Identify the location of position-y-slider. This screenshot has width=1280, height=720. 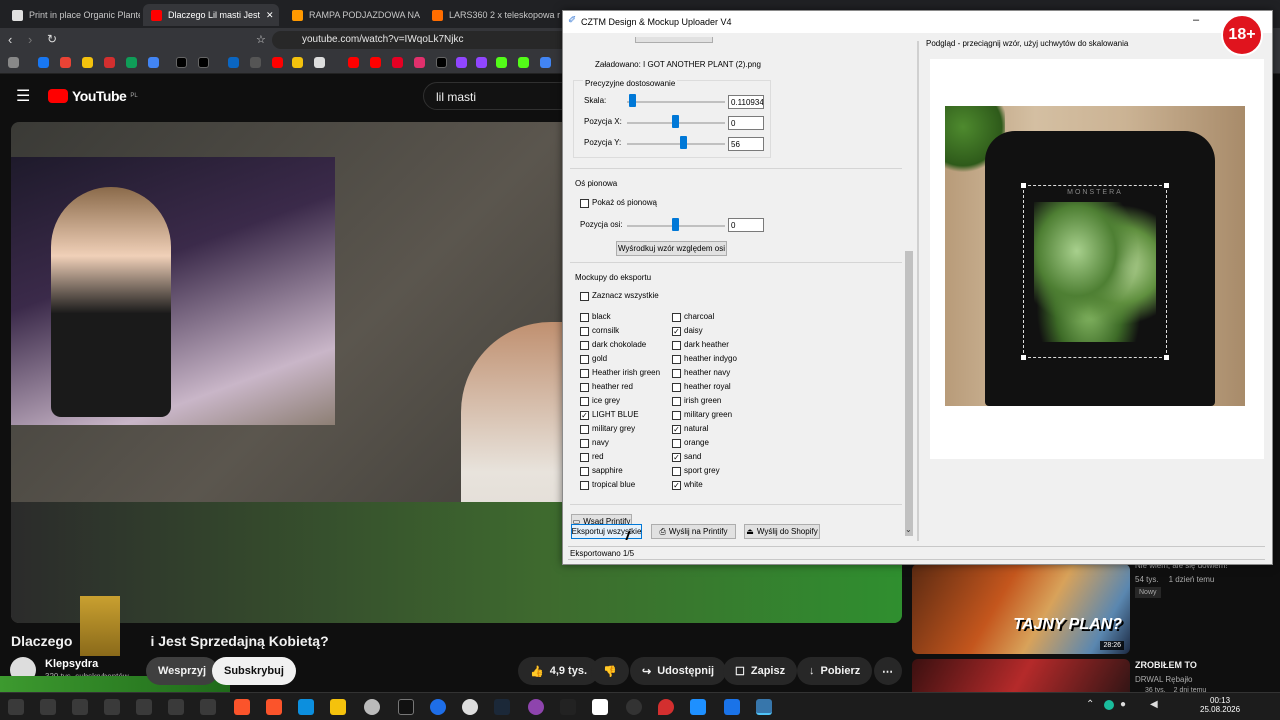
(683, 142).